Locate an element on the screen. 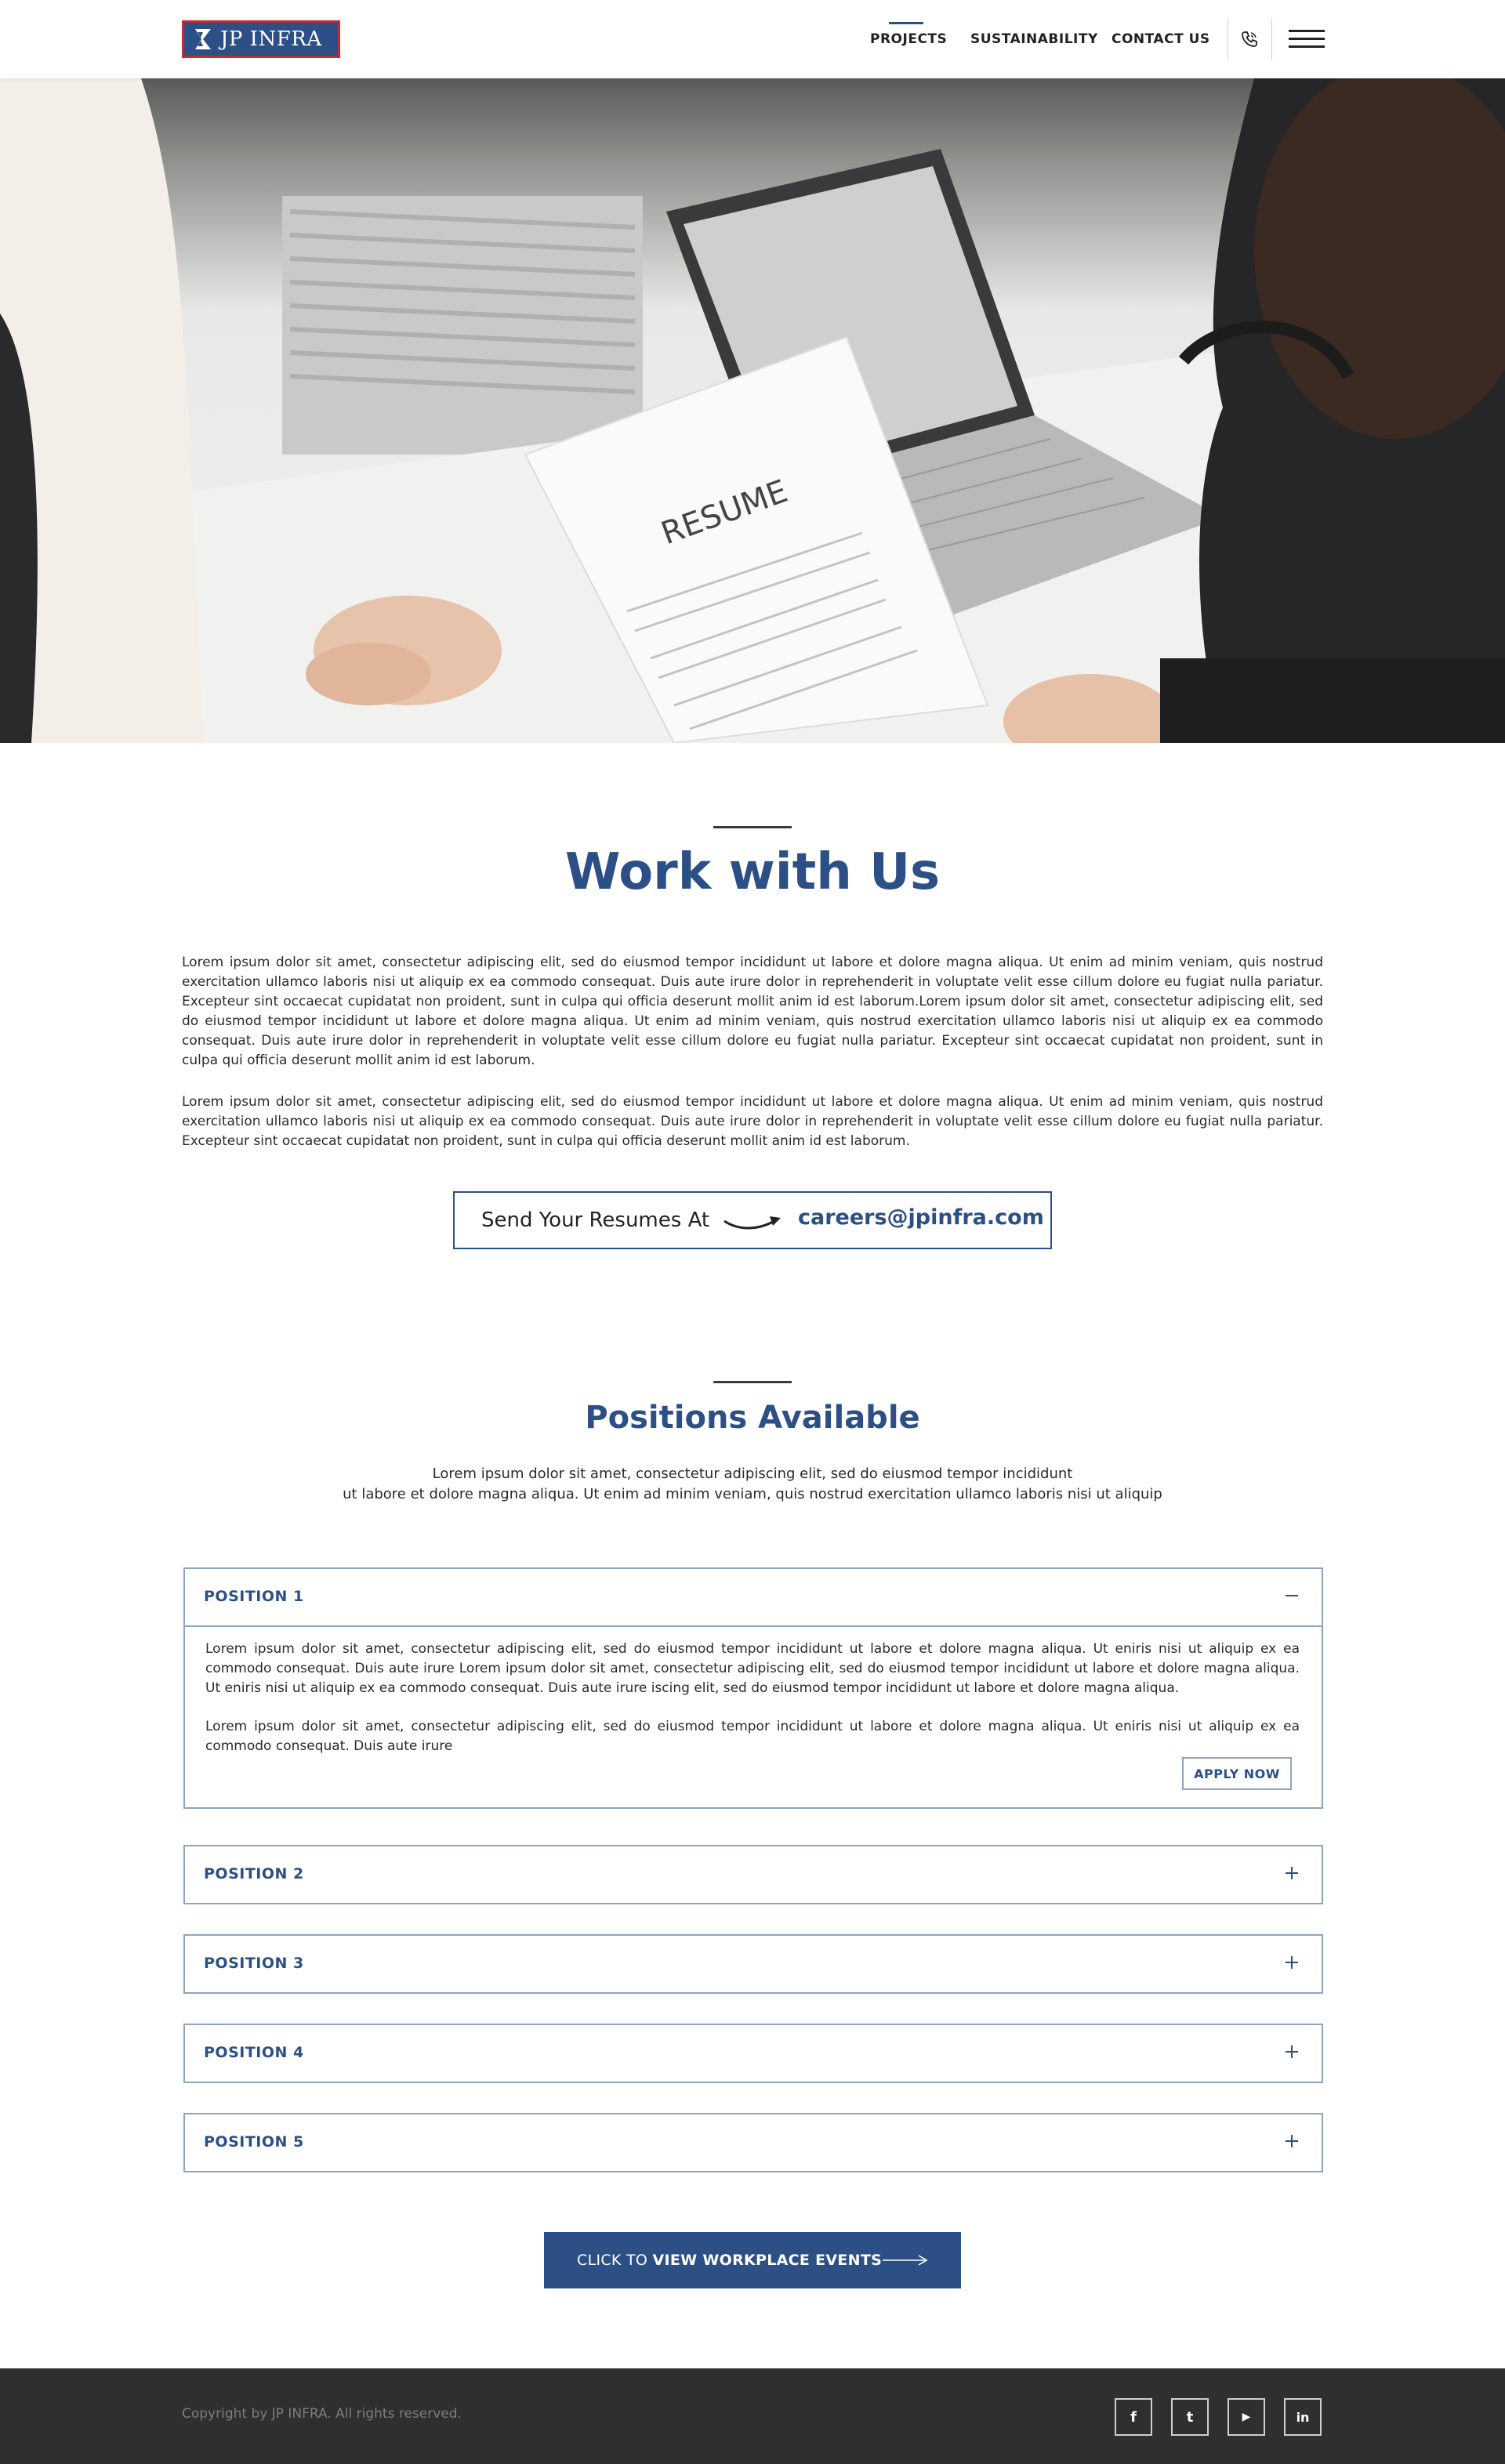 Image resolution: width=1505 pixels, height=2464 pixels. curved-arrow-icon is located at coordinates (752, 1223).